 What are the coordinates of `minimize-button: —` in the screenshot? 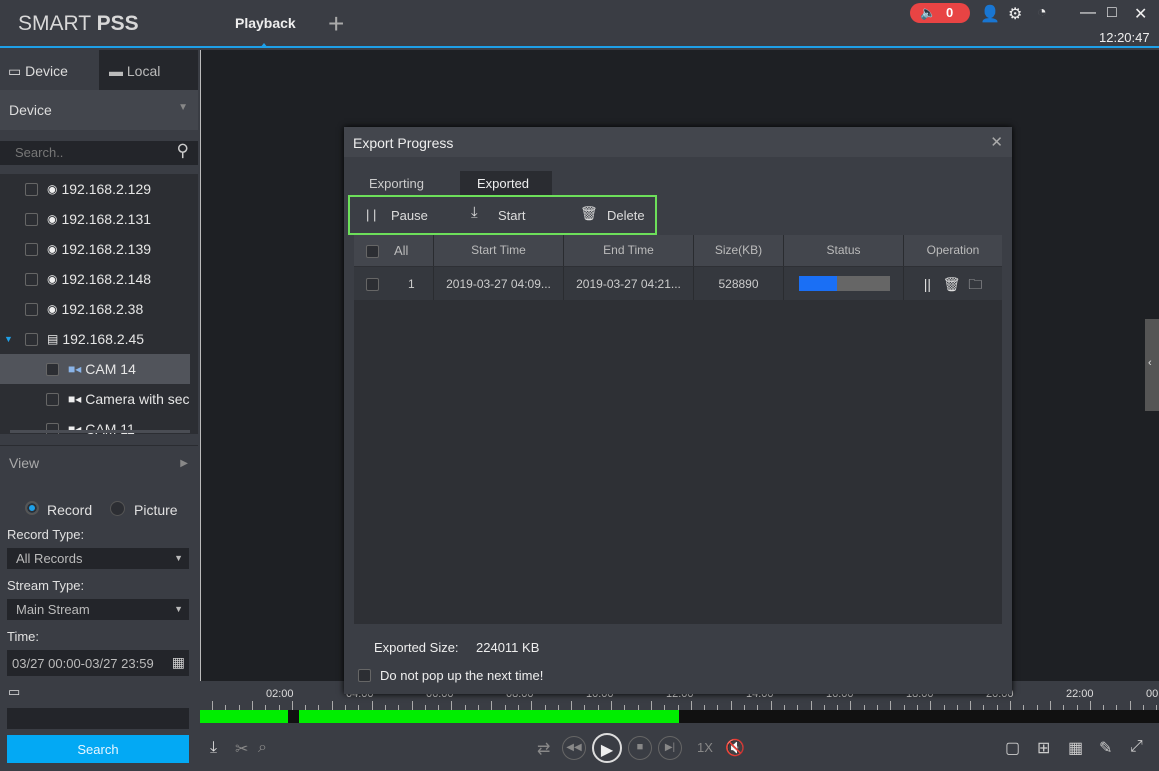 It's located at (1088, 13).